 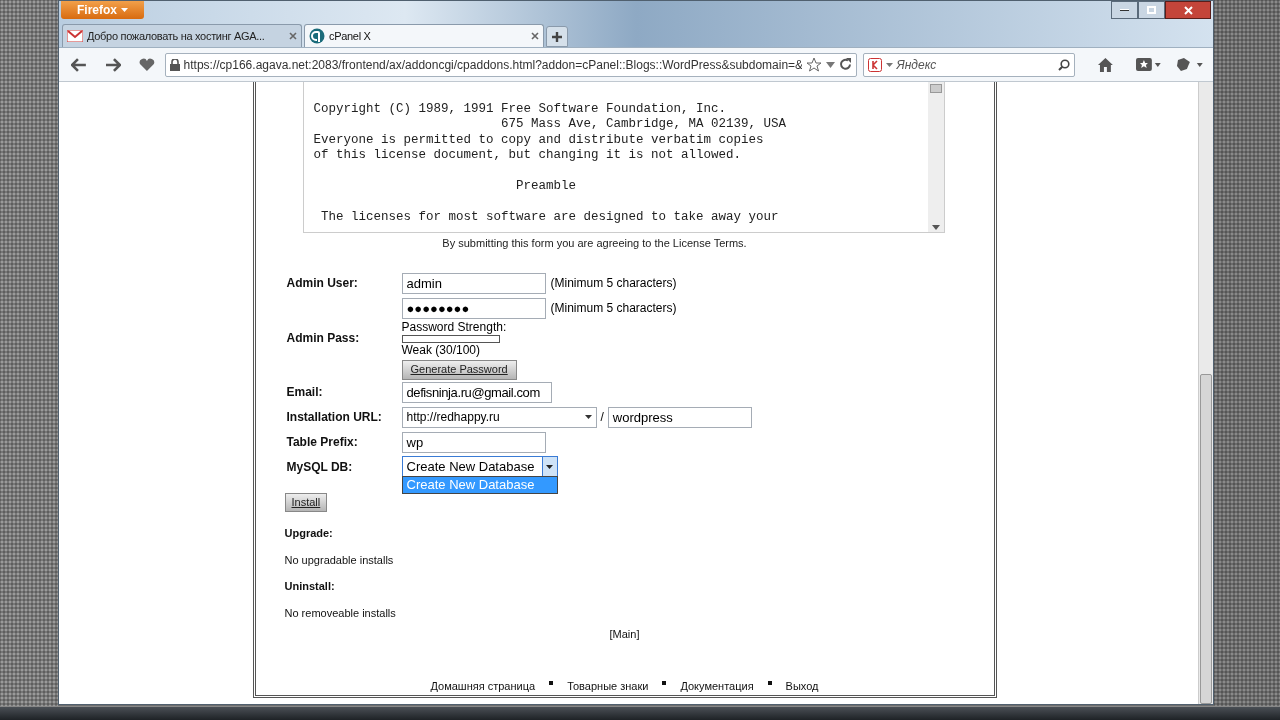 I want to click on license-line: The licenses for most software are designed to take away your, so click(x=549, y=217).